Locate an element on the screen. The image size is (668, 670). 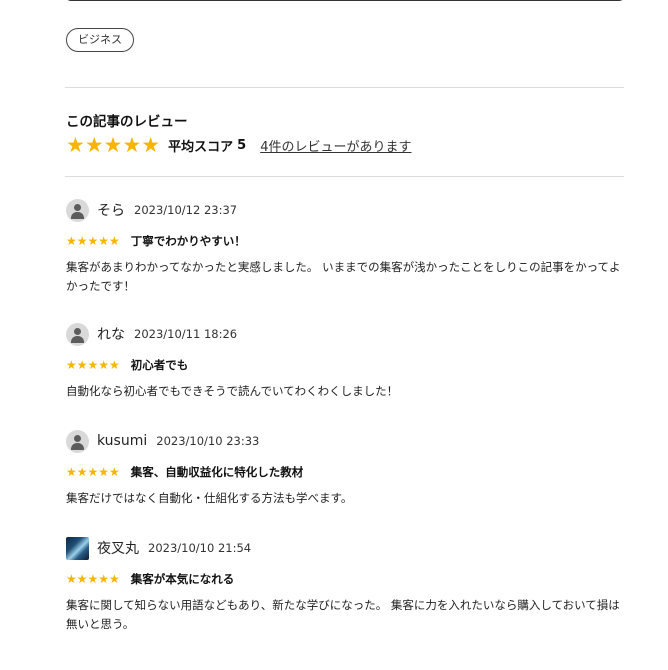
review-count-link: 4件のレビューがあります is located at coordinates (335, 145).